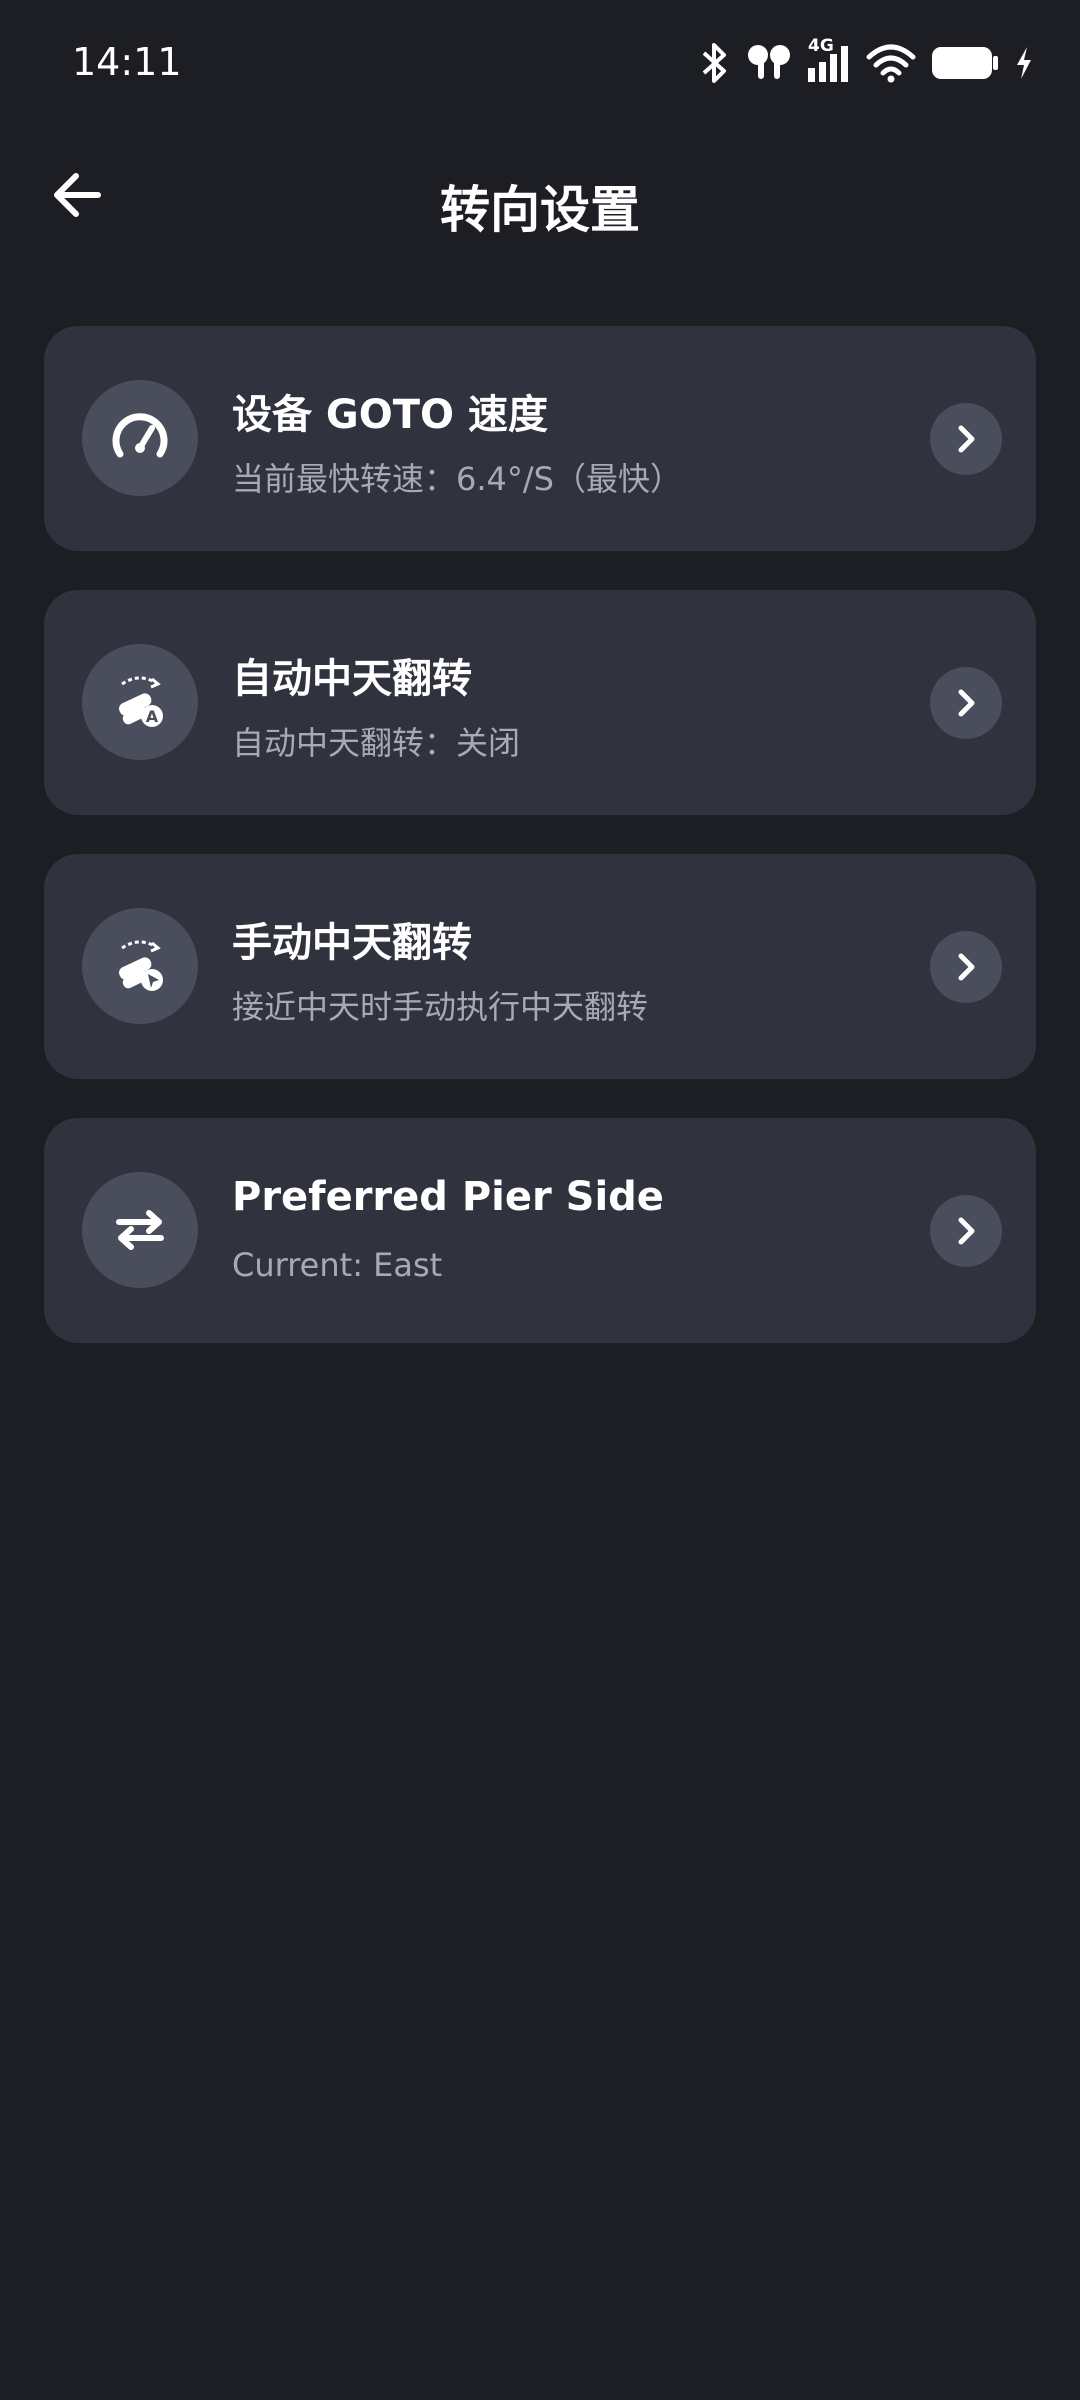  I want to click on item-subtitle: Current: East, so click(337, 1265).